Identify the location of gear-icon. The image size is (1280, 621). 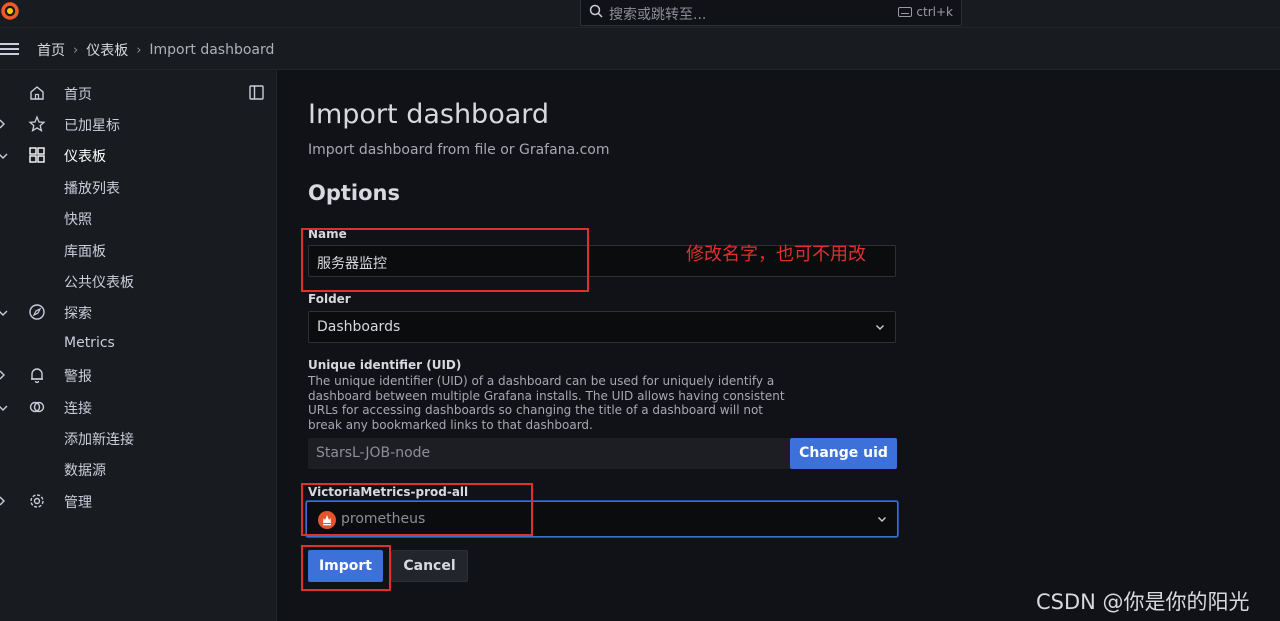
(37, 501).